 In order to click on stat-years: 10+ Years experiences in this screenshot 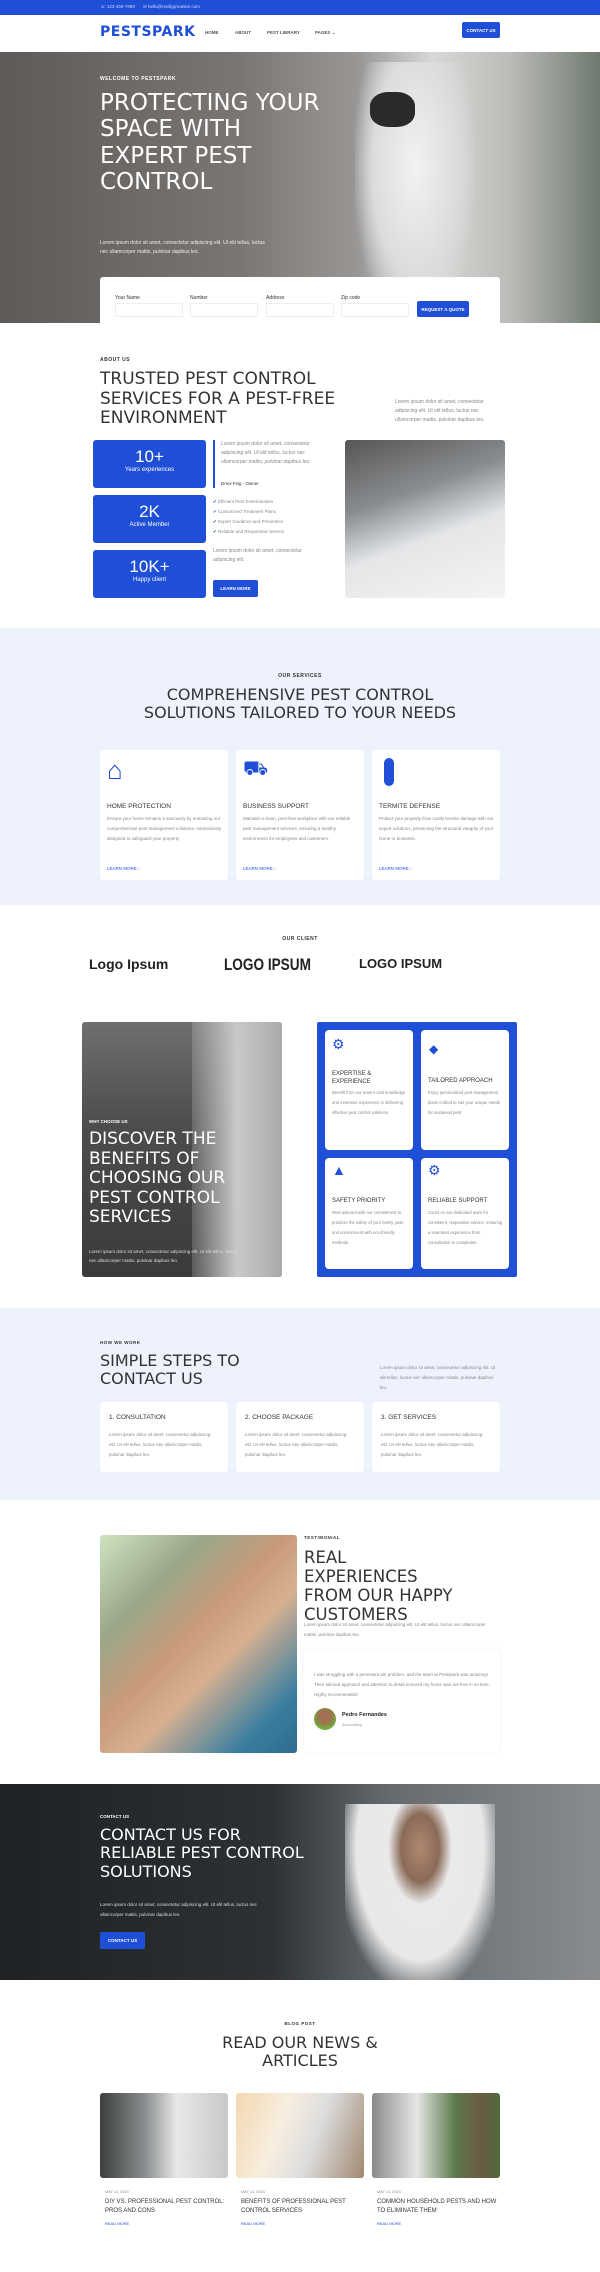, I will do `click(149, 464)`.